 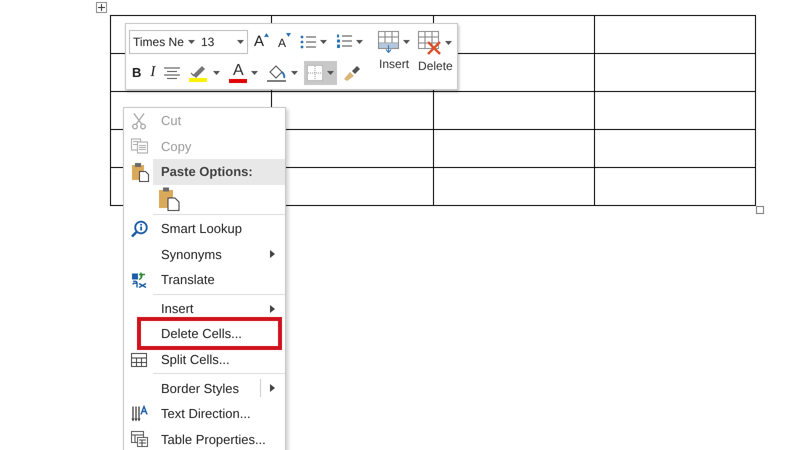 What do you see at coordinates (238, 72) in the screenshot?
I see `font-color-button: A` at bounding box center [238, 72].